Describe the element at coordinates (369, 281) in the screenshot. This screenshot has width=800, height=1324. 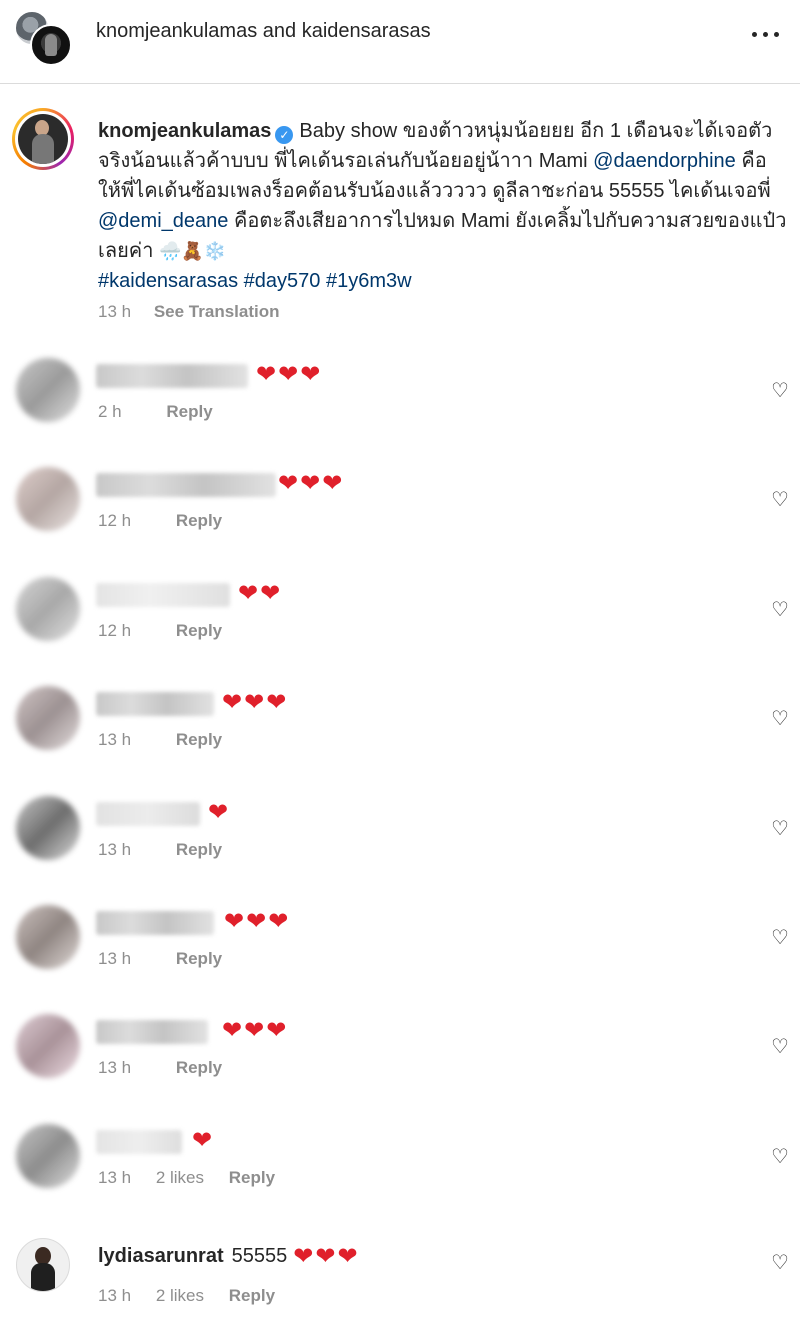
I see `hashtag-link: #1y6m3w` at that location.